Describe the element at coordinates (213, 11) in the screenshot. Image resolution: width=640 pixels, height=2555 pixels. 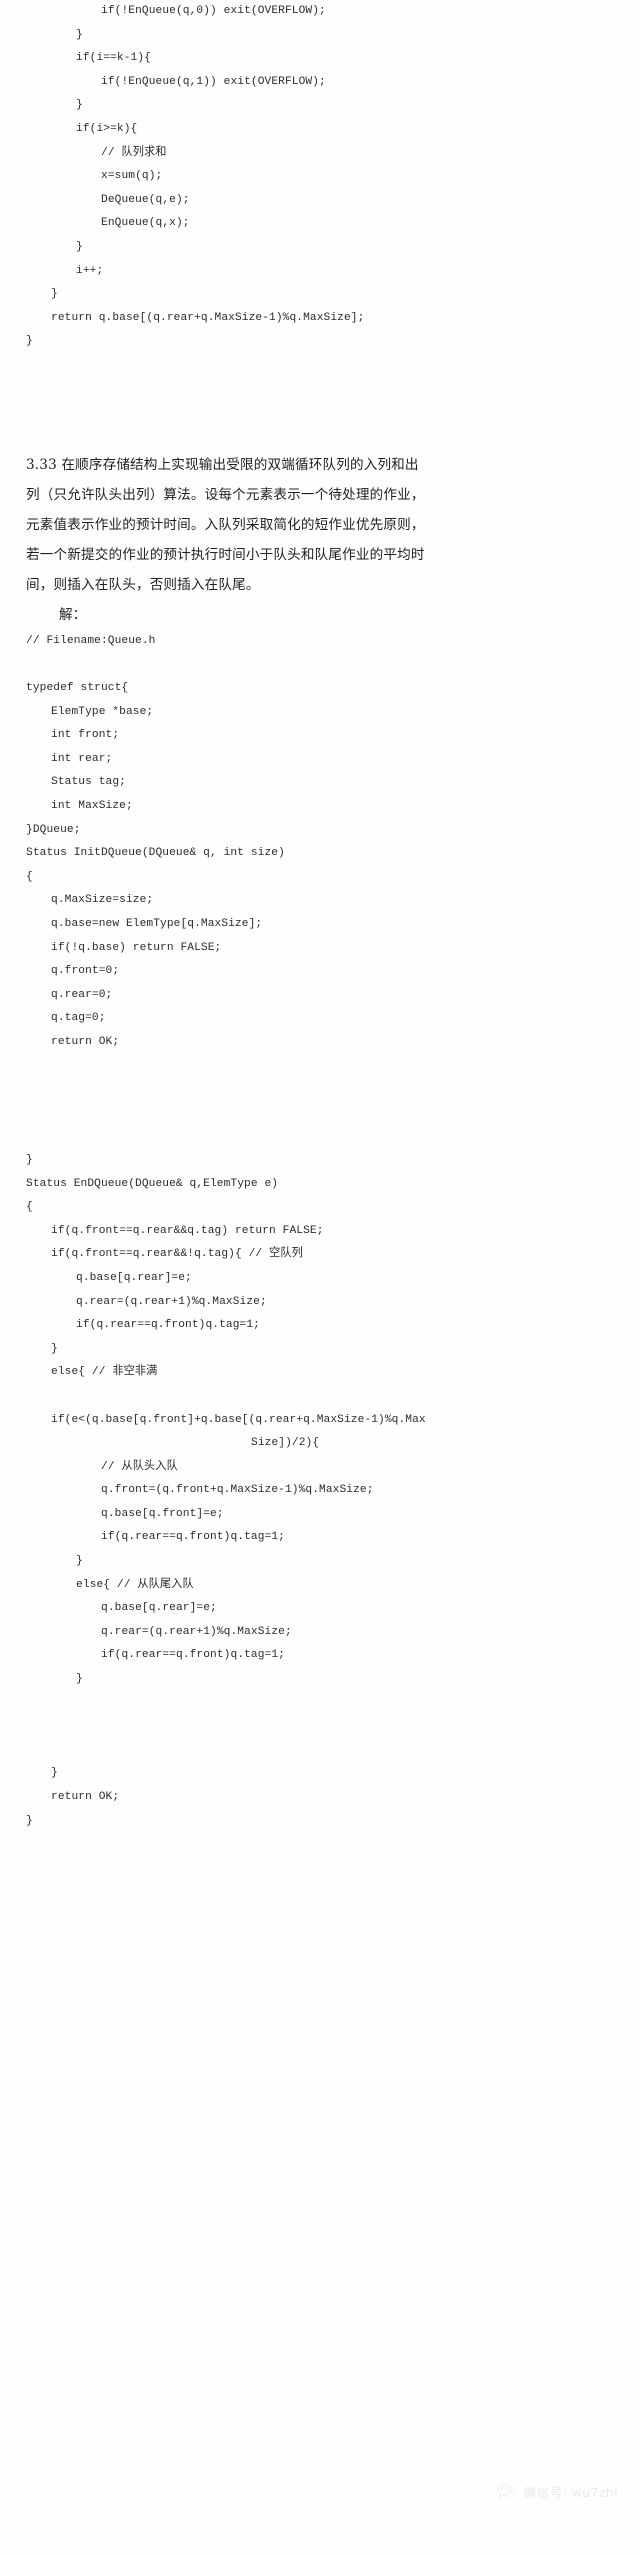
I see `code-top-line: if(!EnQueue(q,0)) exit(OVERFLOW);` at that location.